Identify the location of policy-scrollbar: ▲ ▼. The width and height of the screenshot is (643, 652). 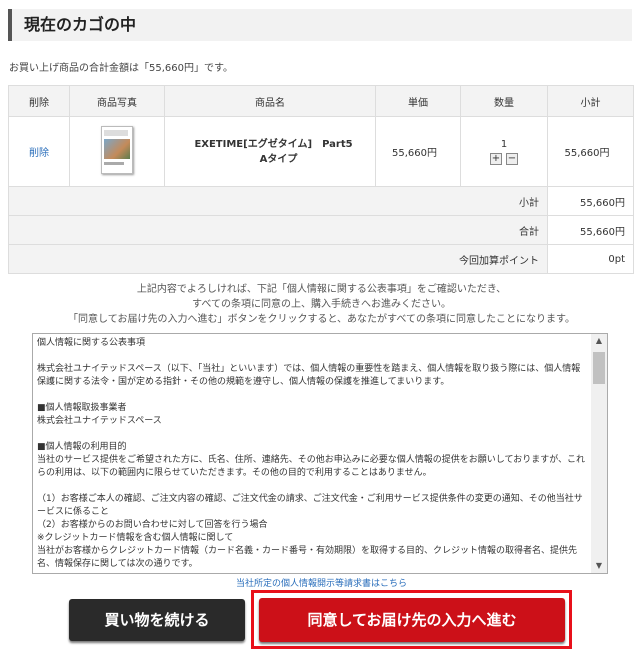
(599, 453).